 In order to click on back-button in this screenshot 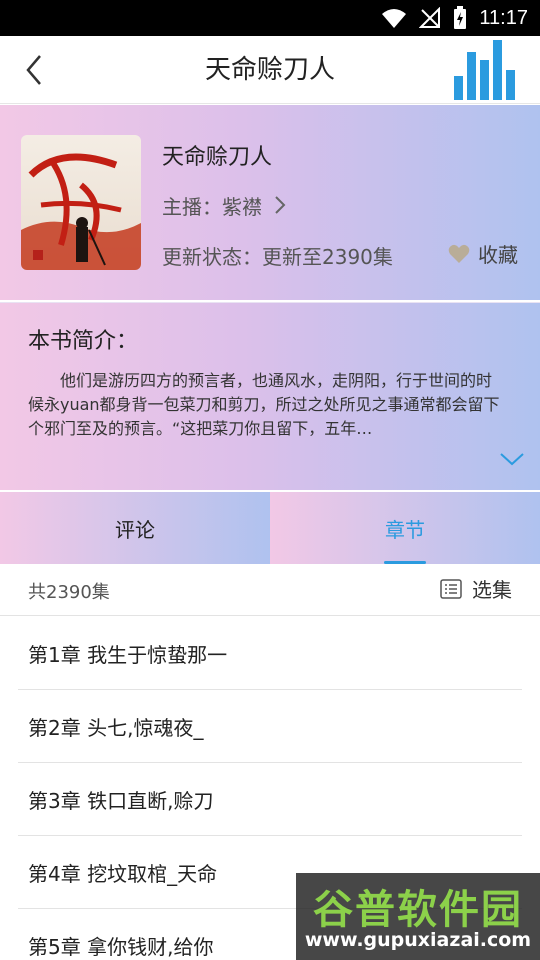, I will do `click(34, 70)`.